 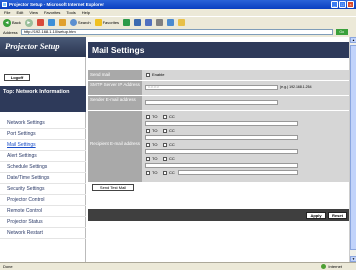 What do you see at coordinates (218, 215) in the screenshot?
I see `action-bar: Apply Reset` at bounding box center [218, 215].